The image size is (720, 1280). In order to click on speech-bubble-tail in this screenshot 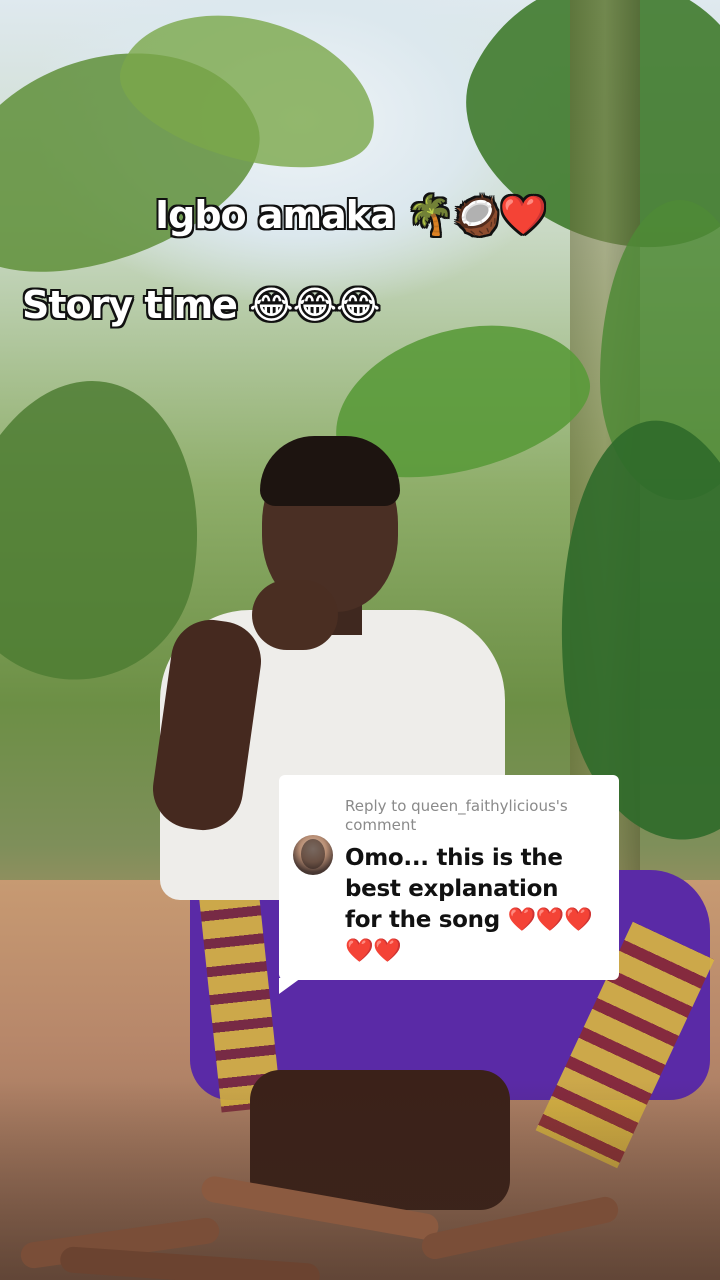, I will do `click(290, 986)`.